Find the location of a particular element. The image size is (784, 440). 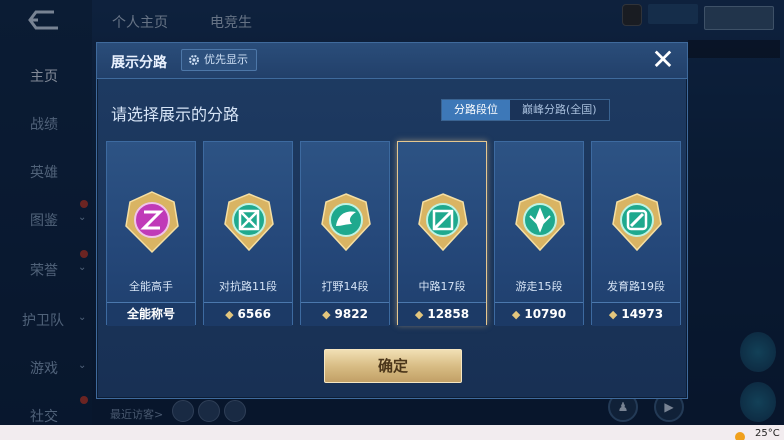

roam-emblem-icon is located at coordinates (540, 222).